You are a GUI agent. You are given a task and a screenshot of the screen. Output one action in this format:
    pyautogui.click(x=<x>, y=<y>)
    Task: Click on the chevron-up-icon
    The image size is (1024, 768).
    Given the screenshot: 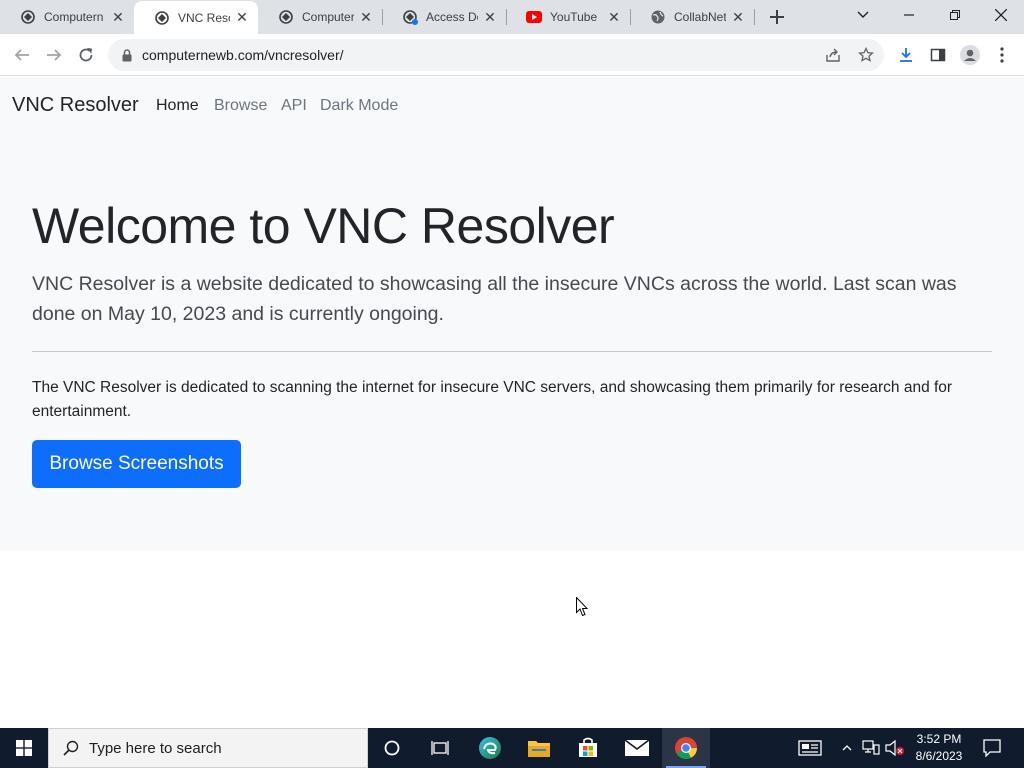 What is the action you would take?
    pyautogui.click(x=847, y=748)
    